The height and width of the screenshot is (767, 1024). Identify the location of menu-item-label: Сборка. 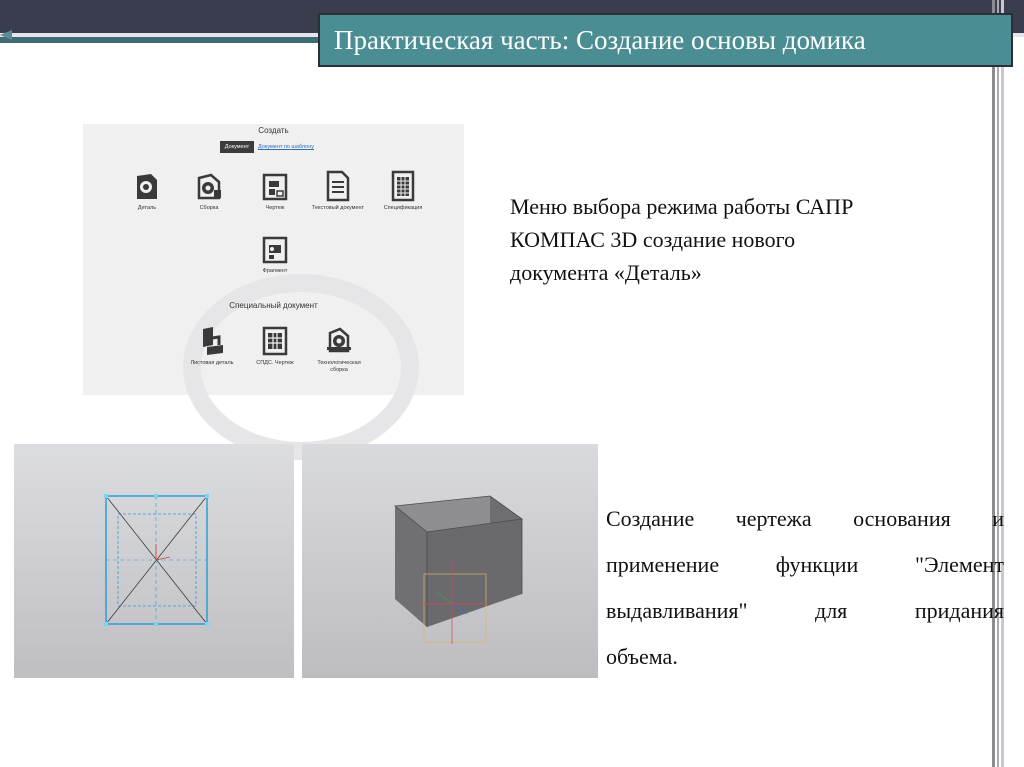
(209, 208).